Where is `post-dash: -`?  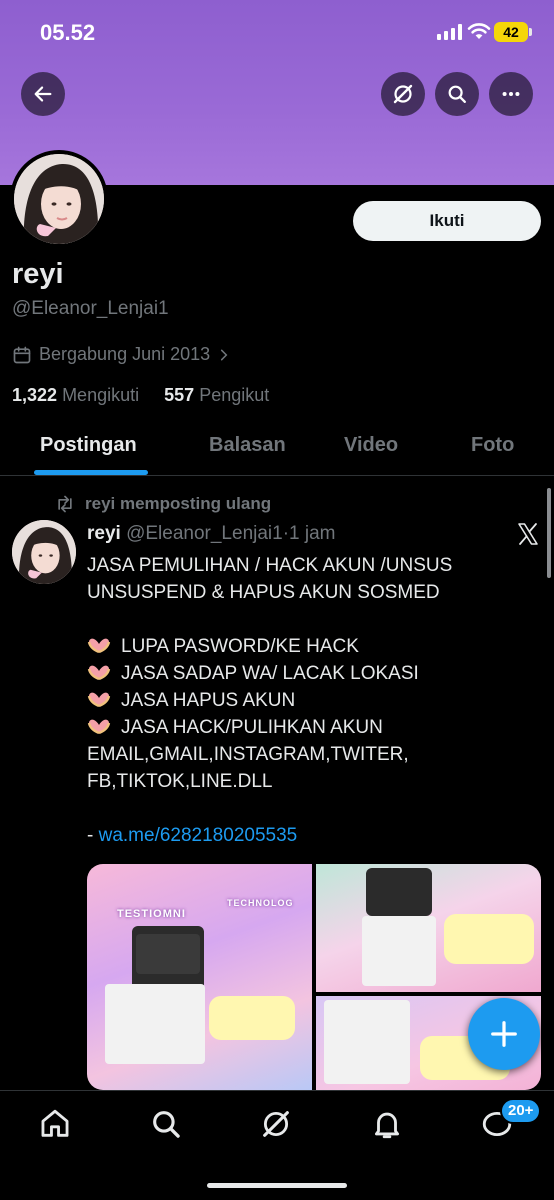
post-dash: - is located at coordinates (93, 835).